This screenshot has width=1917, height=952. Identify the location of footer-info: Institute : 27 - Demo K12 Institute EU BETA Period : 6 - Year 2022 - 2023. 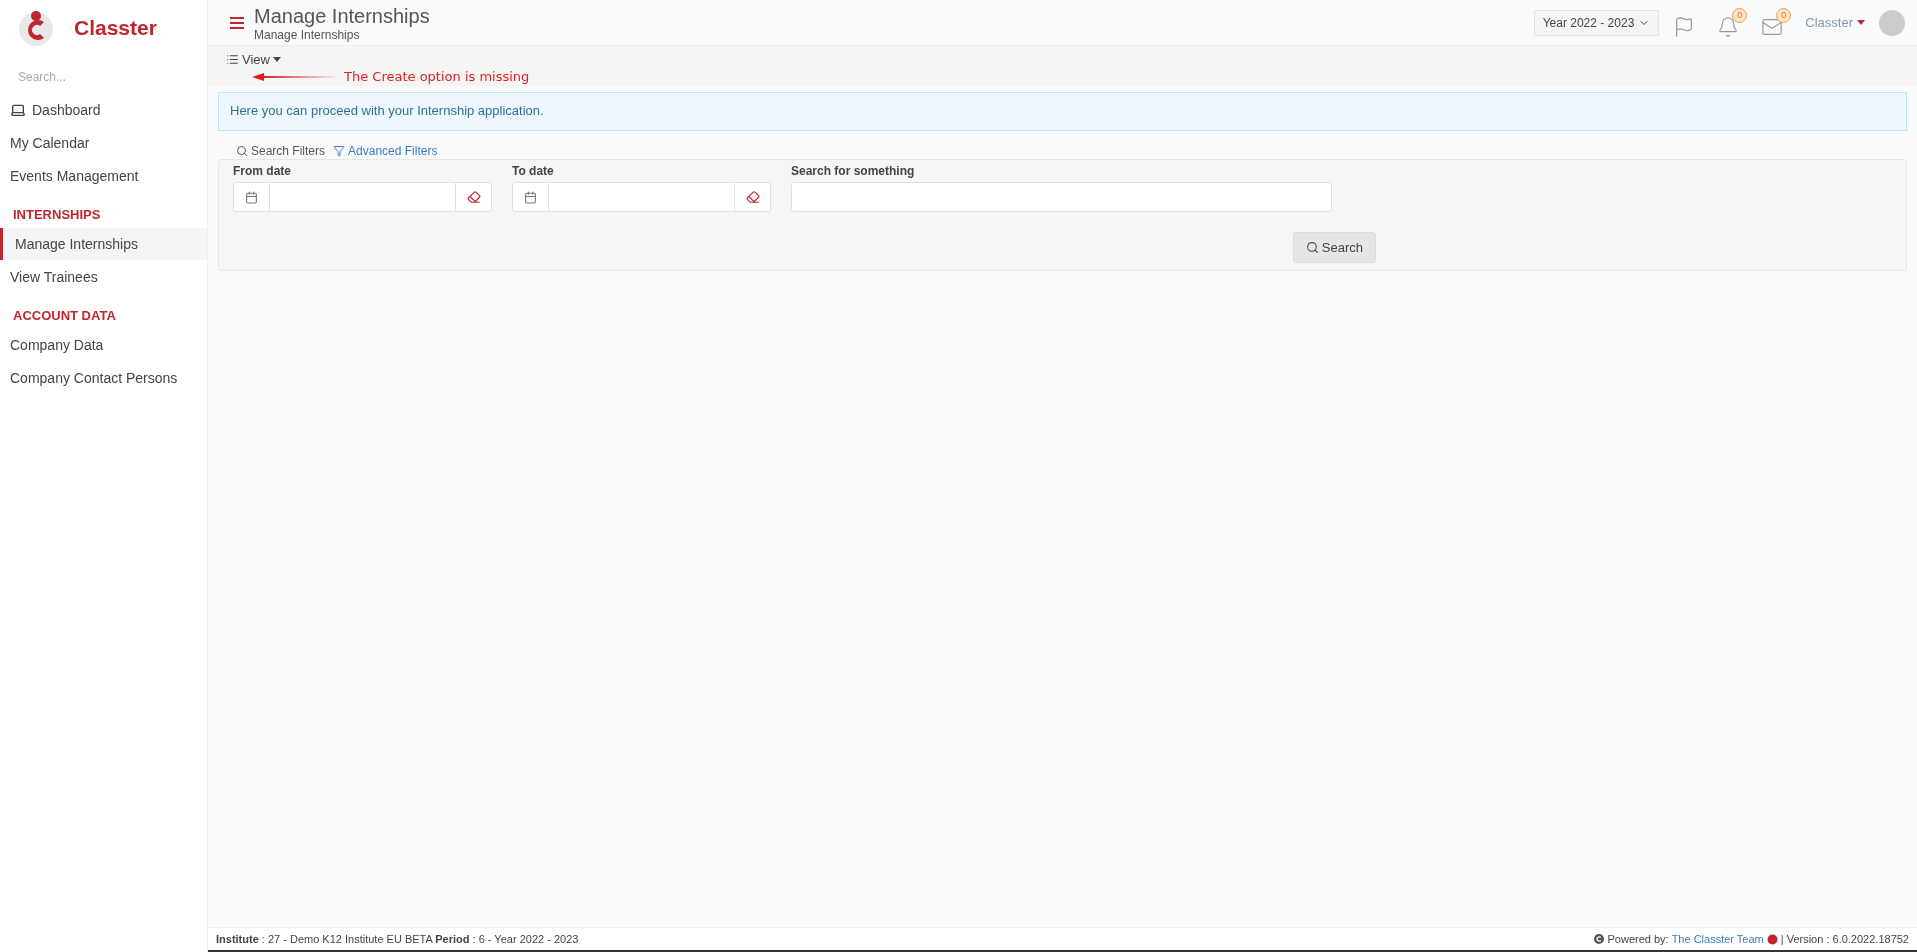
(397, 939).